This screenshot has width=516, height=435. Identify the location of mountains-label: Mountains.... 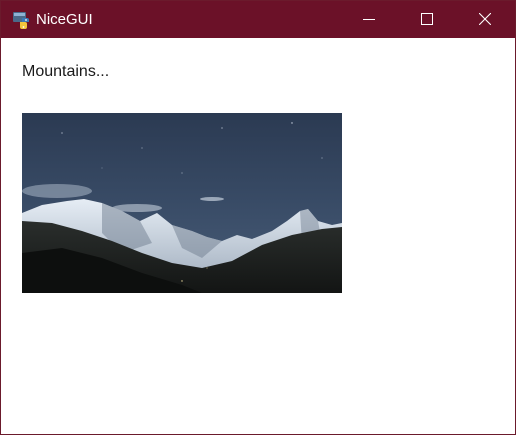
(66, 71).